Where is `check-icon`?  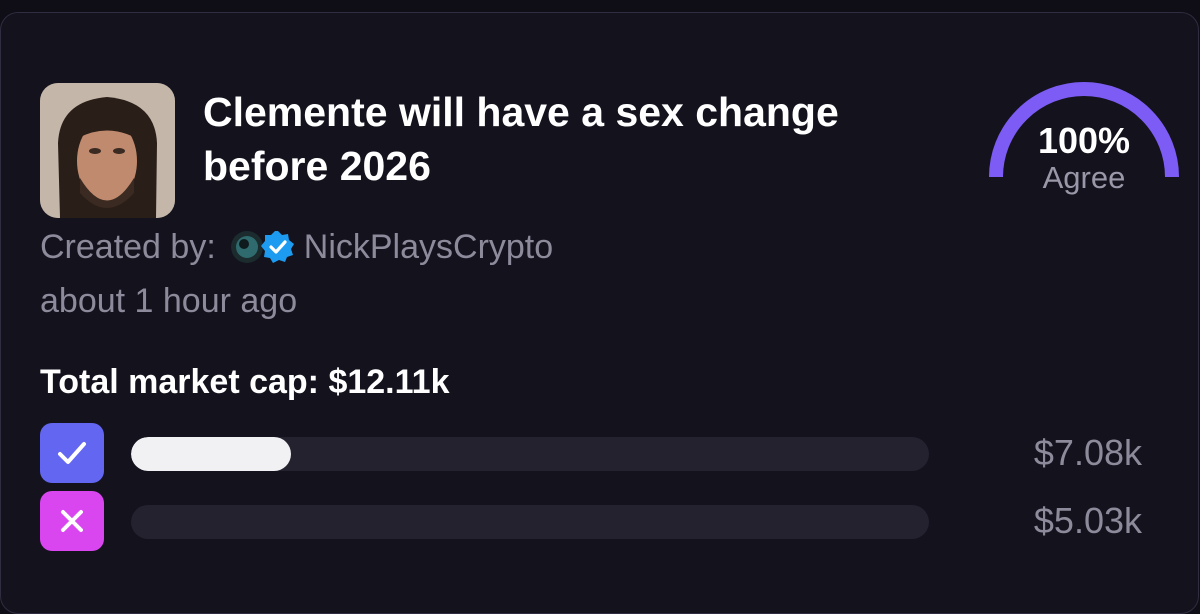
check-icon is located at coordinates (72, 453).